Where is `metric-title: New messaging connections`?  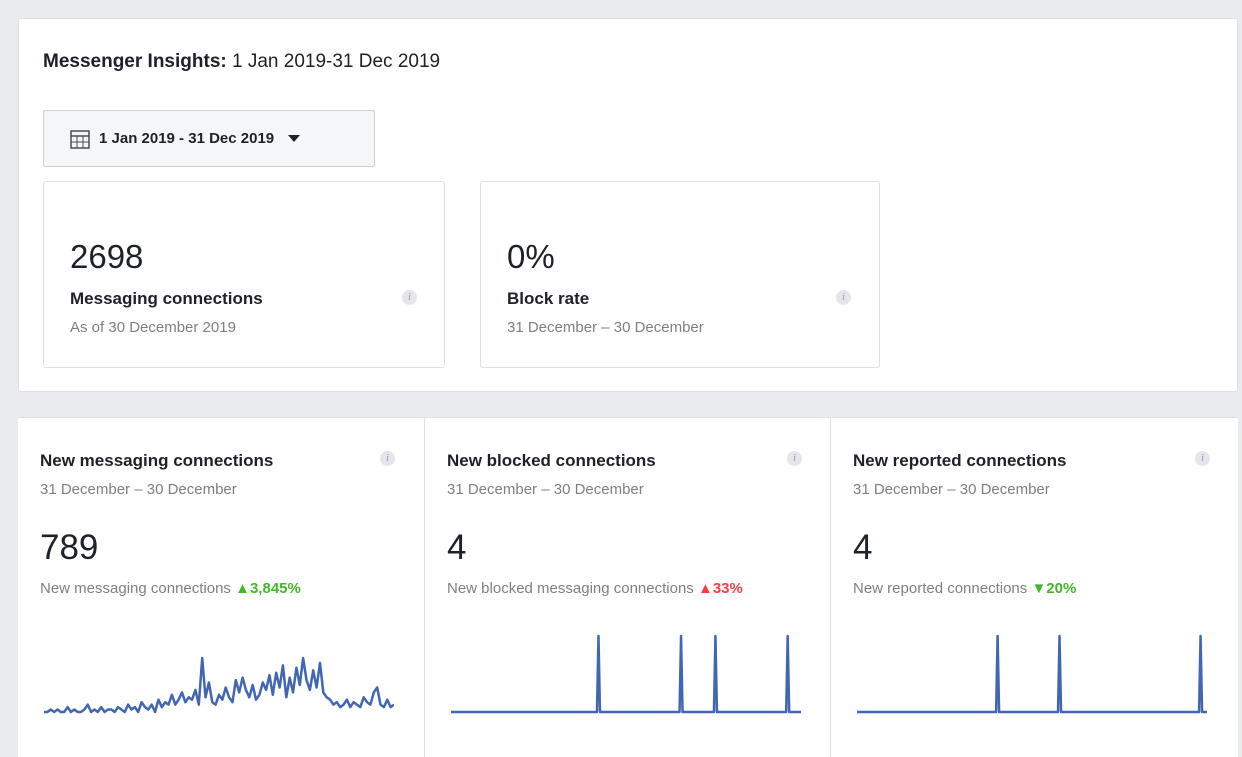
metric-title: New messaging connections is located at coordinates (157, 460).